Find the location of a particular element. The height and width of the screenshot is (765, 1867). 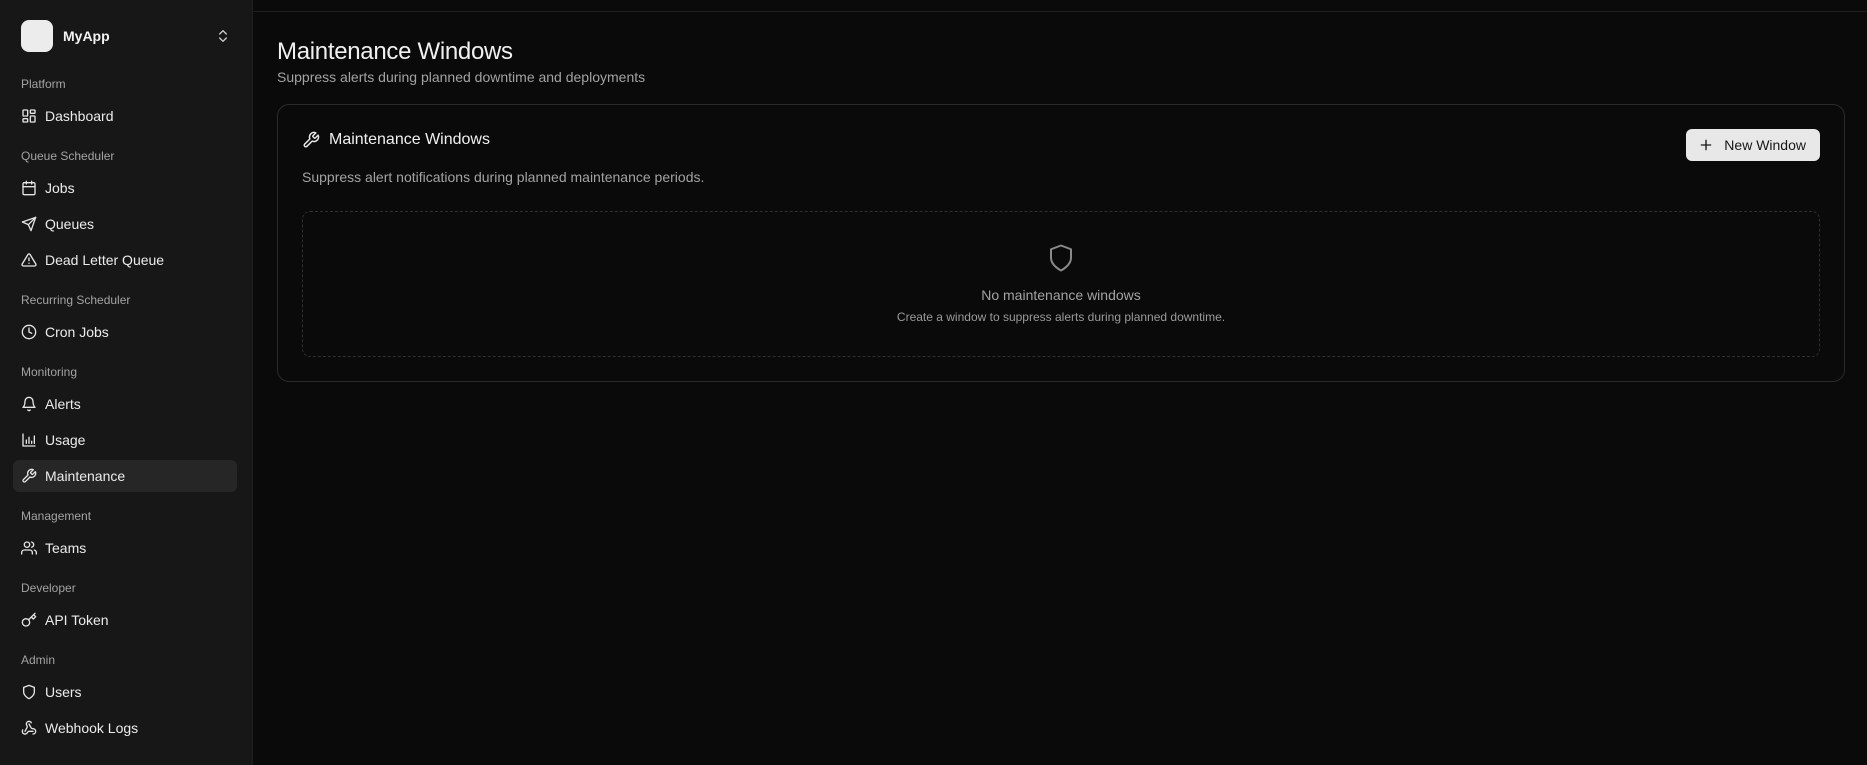

empty-state-title: No maintenance windows is located at coordinates (1061, 295).